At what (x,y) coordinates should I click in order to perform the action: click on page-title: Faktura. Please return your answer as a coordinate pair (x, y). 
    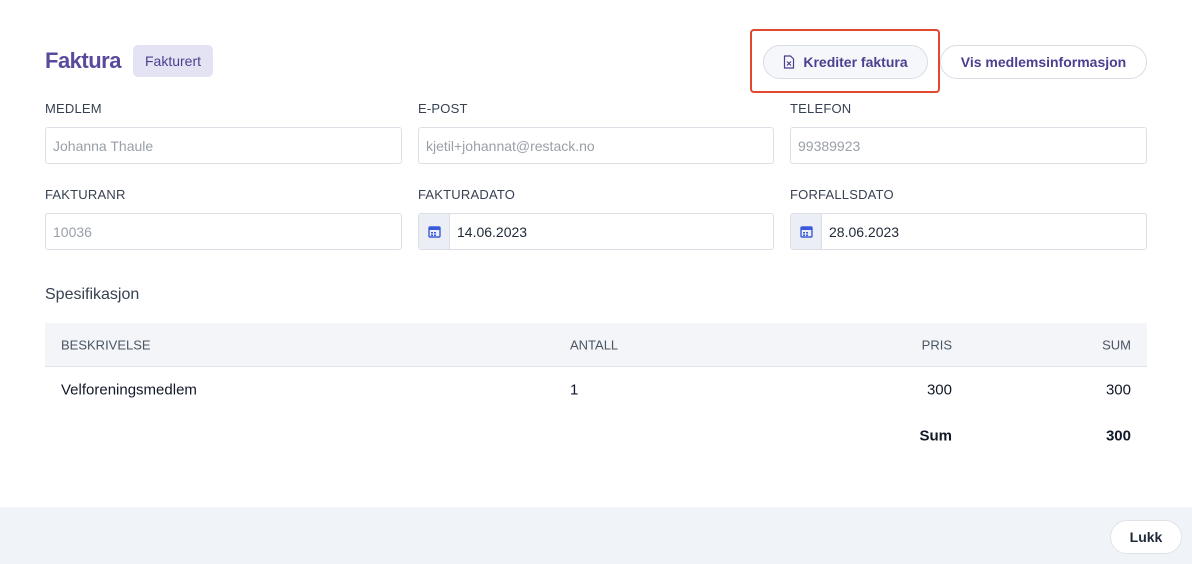
    Looking at the image, I should click on (83, 60).